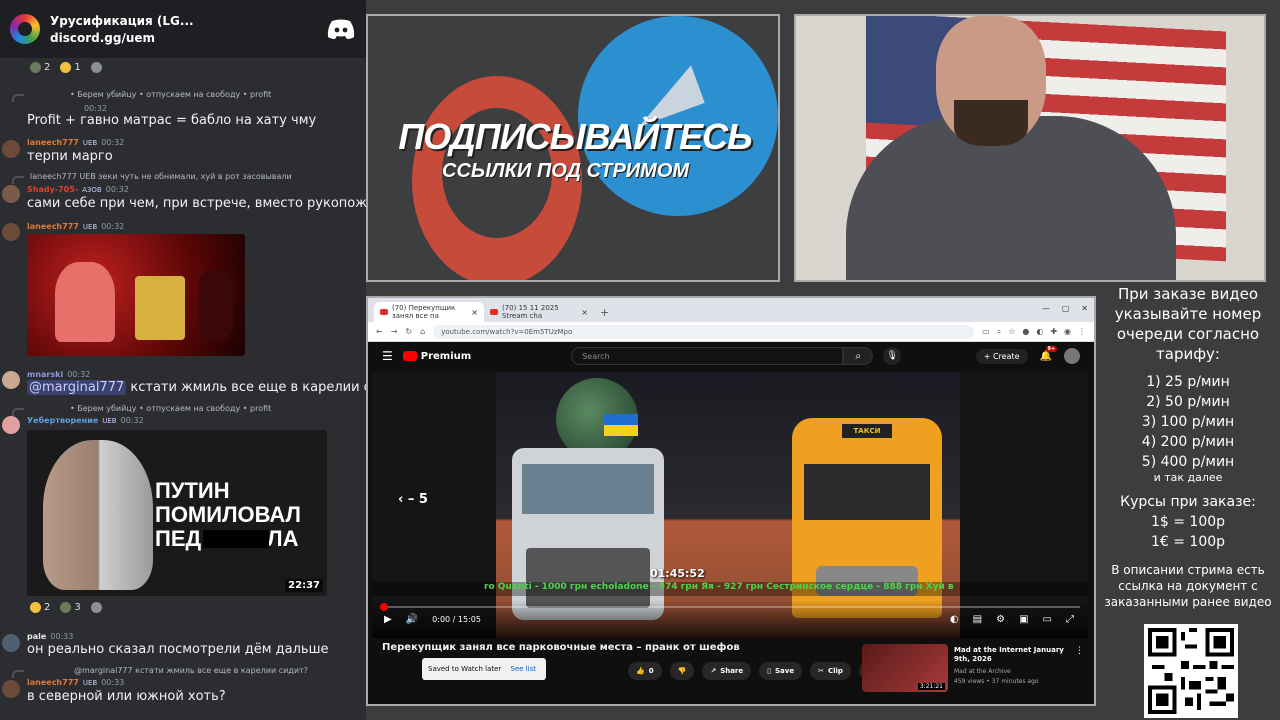  What do you see at coordinates (566, 171) in the screenshot?
I see `promo-subline: ССЫЛКИ ПОД СТРИМОМ` at bounding box center [566, 171].